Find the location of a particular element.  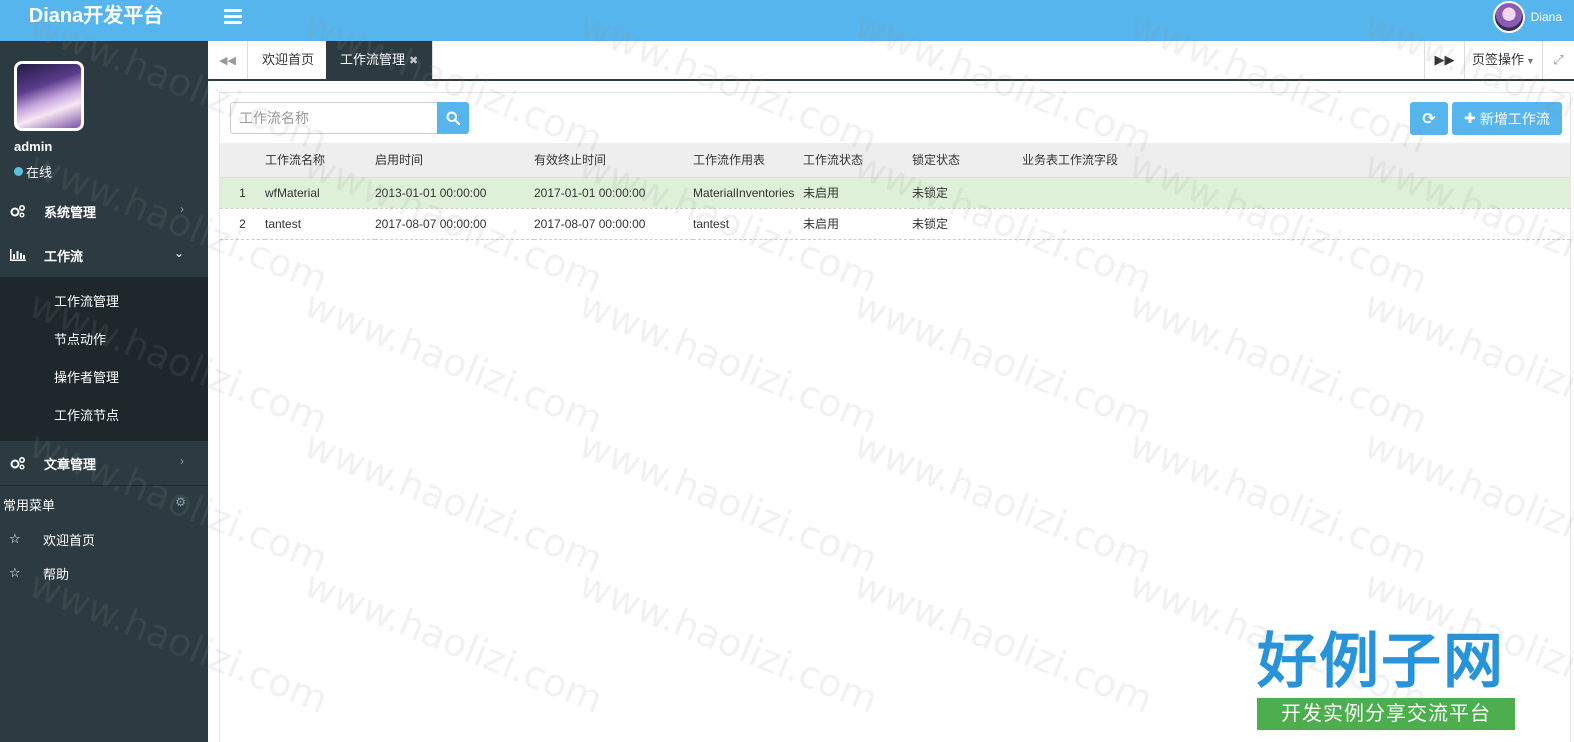

online-dot-icon is located at coordinates (18, 171).